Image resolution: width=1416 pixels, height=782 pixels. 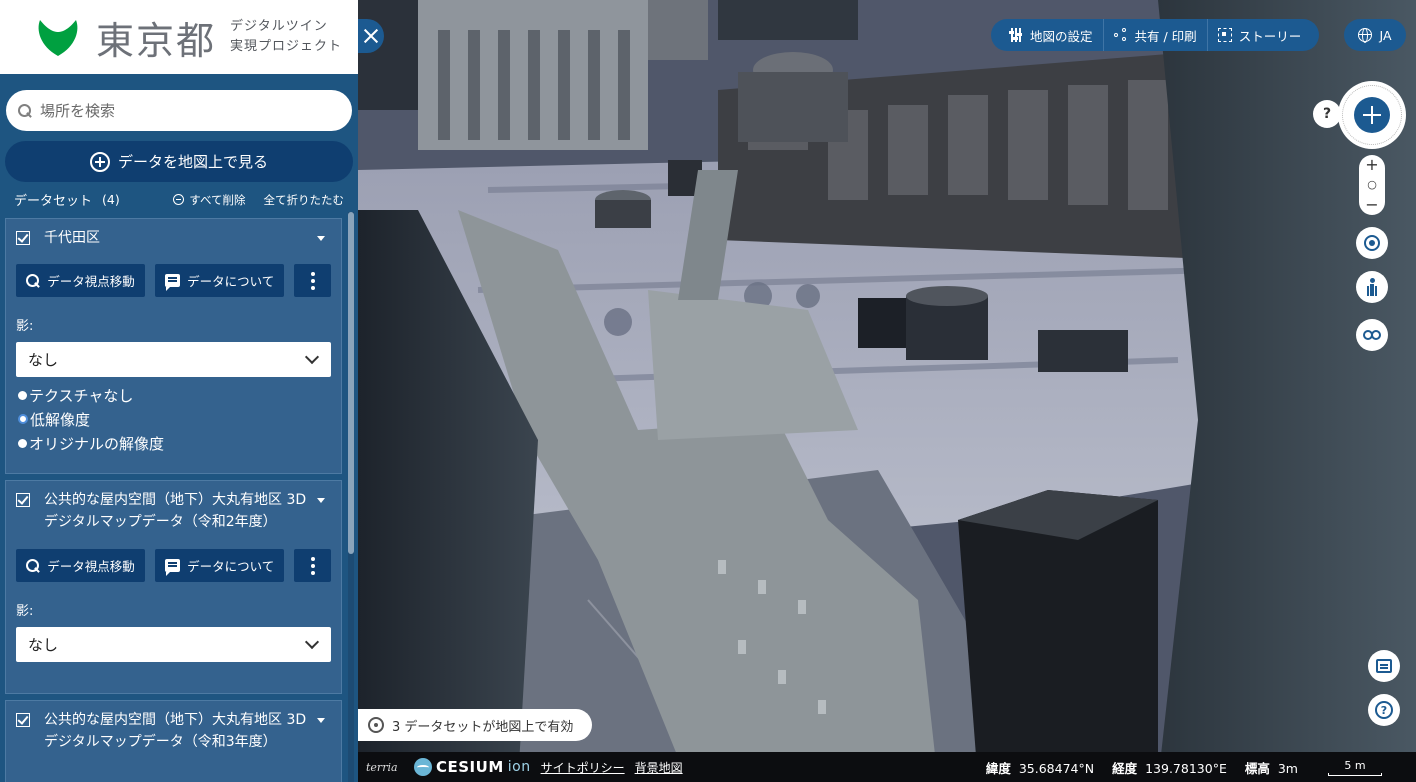 I want to click on cesium-ion-logo: CESIUM ion, so click(x=472, y=767).